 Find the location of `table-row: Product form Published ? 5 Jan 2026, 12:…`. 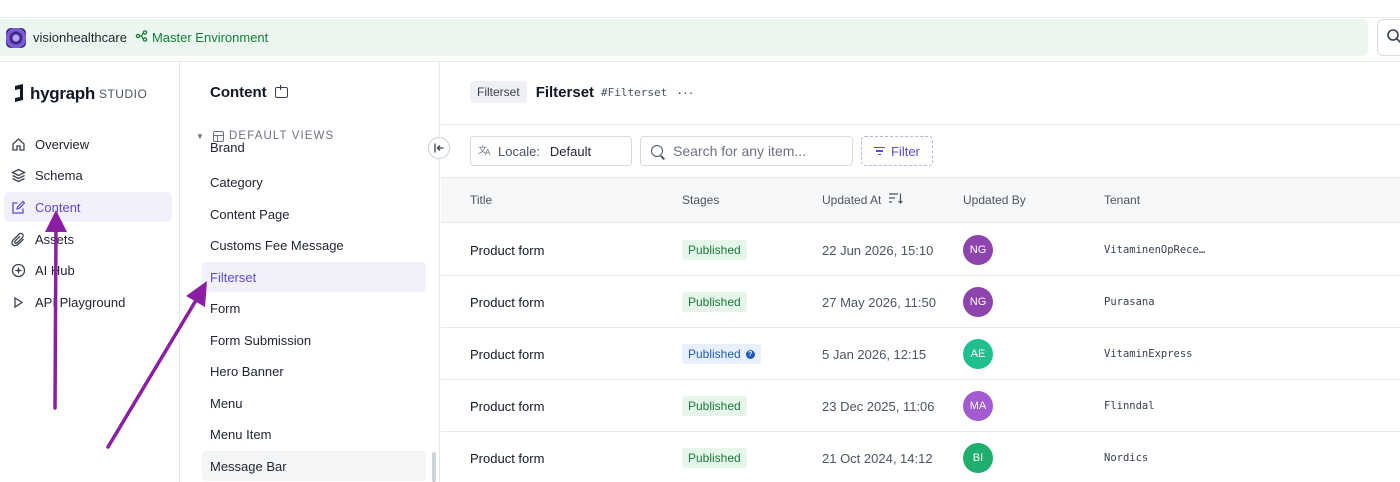

table-row: Product form Published ? 5 Jan 2026, 12:… is located at coordinates (920, 354).